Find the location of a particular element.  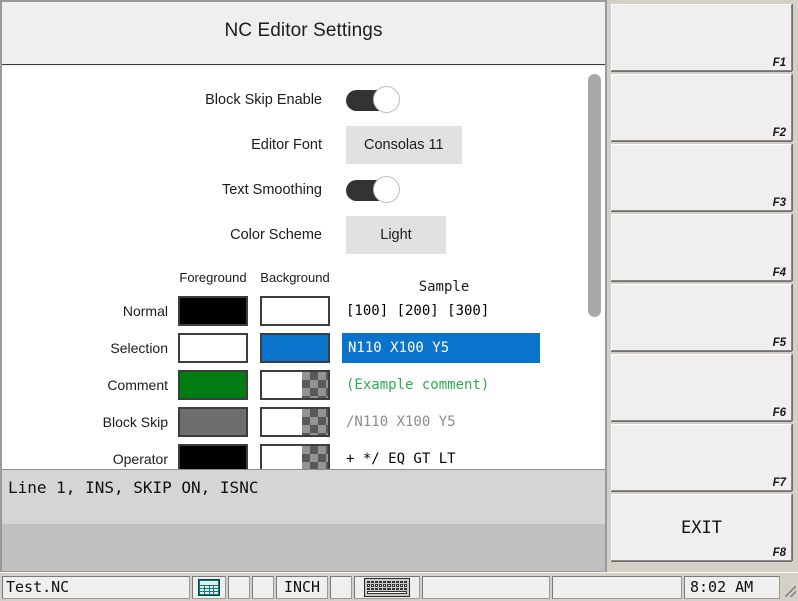

setting-label-editor-font: Editor Font is located at coordinates (286, 145).